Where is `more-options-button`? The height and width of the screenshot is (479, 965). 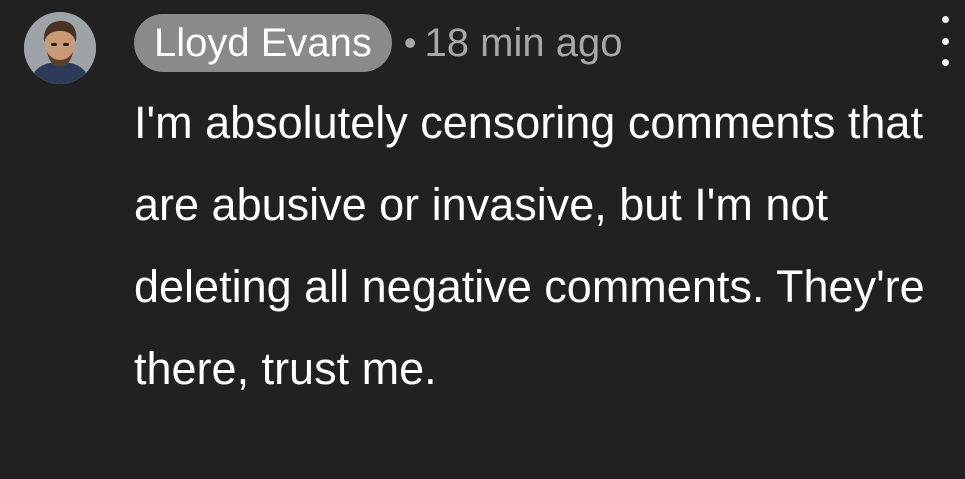
more-options-button is located at coordinates (945, 41).